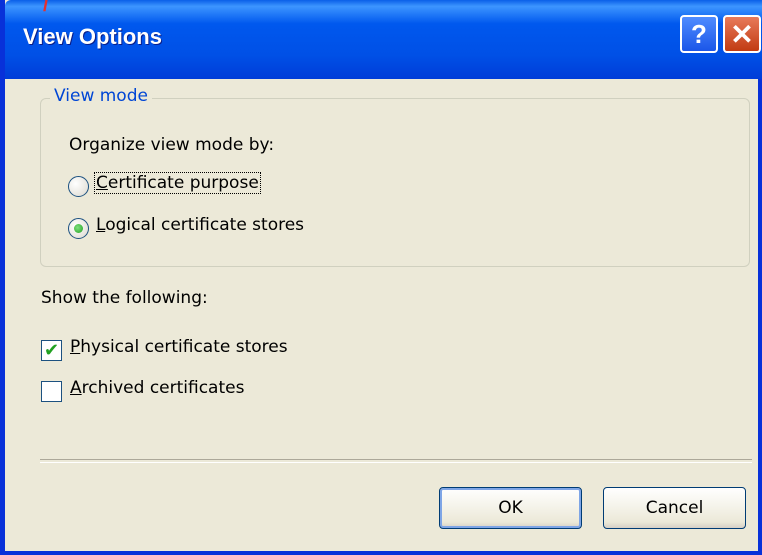  I want to click on checkbox-physical-stores-label: Physical certificate stores, so click(179, 347).